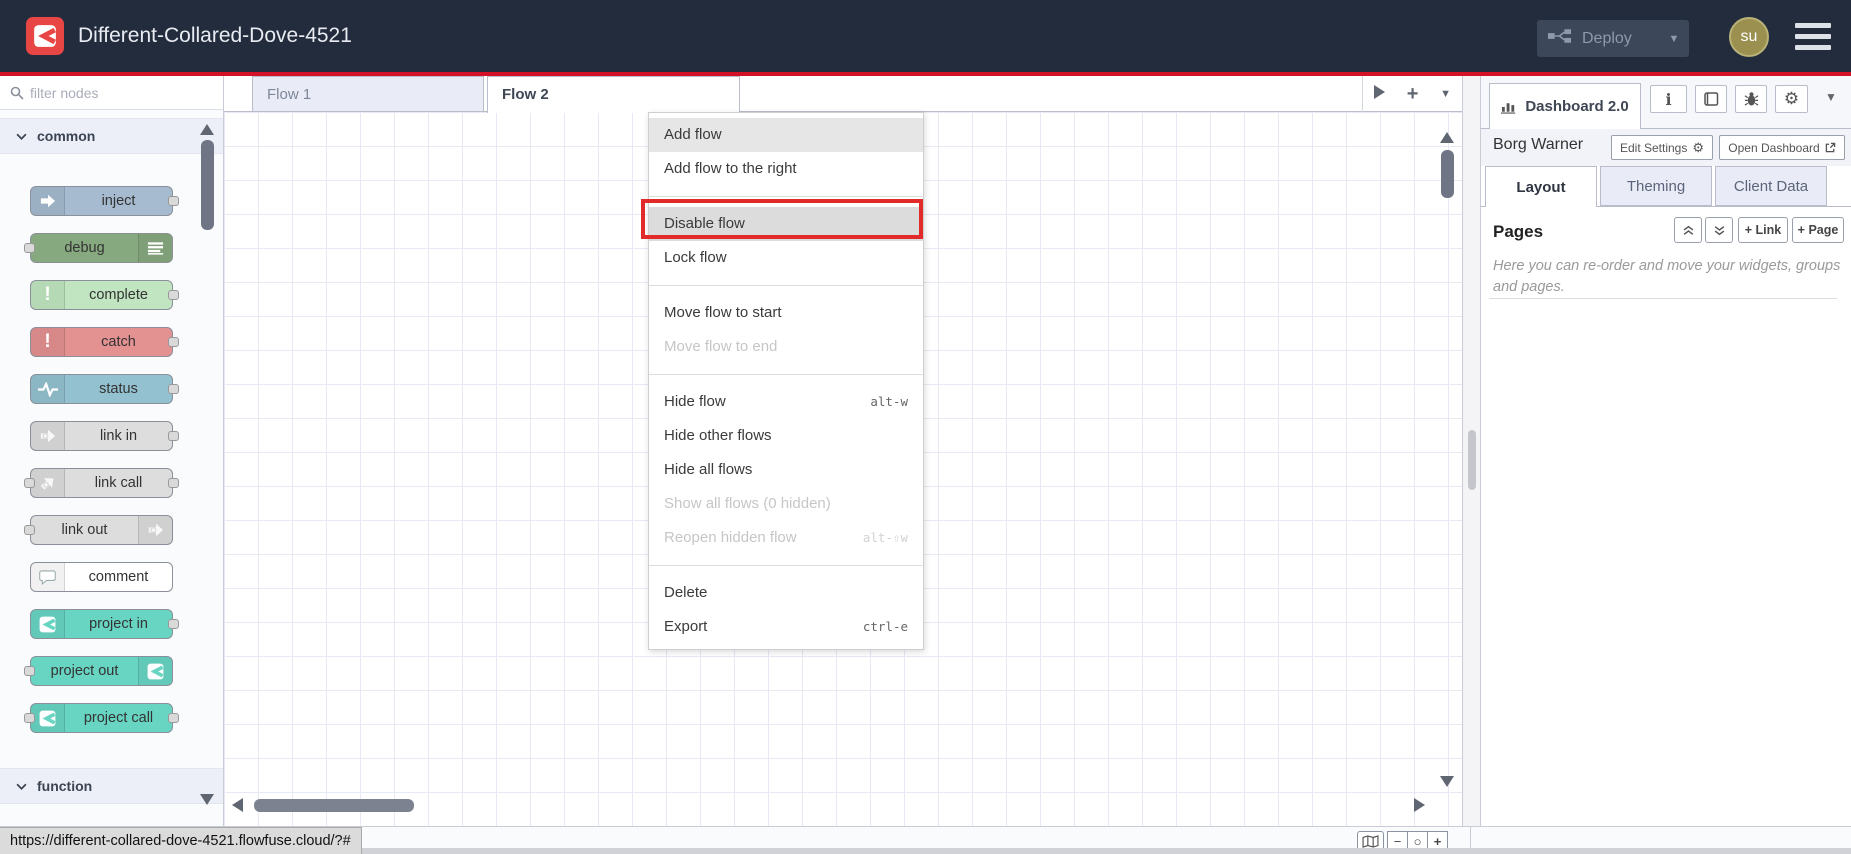 The width and height of the screenshot is (1851, 854). What do you see at coordinates (21, 786) in the screenshot?
I see `chevron-down-icon` at bounding box center [21, 786].